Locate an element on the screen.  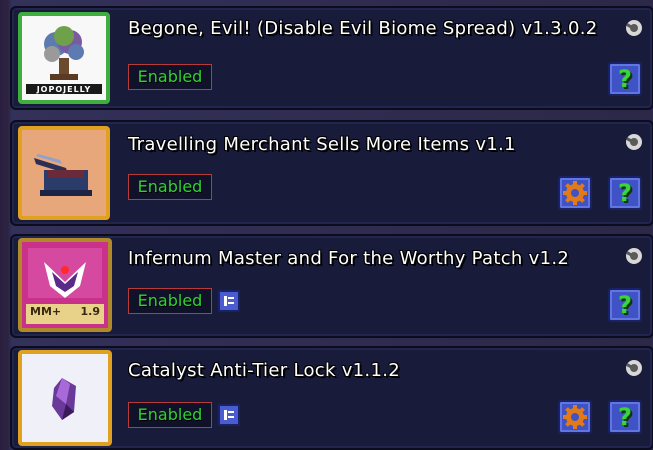
mod-title: Catalyst Anti-Tier Lock v1.1.2 is located at coordinates (264, 370).